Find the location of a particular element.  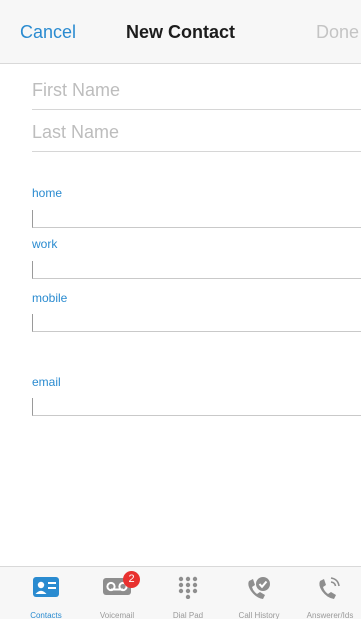

last-name-input: Last Name is located at coordinates (196, 136).